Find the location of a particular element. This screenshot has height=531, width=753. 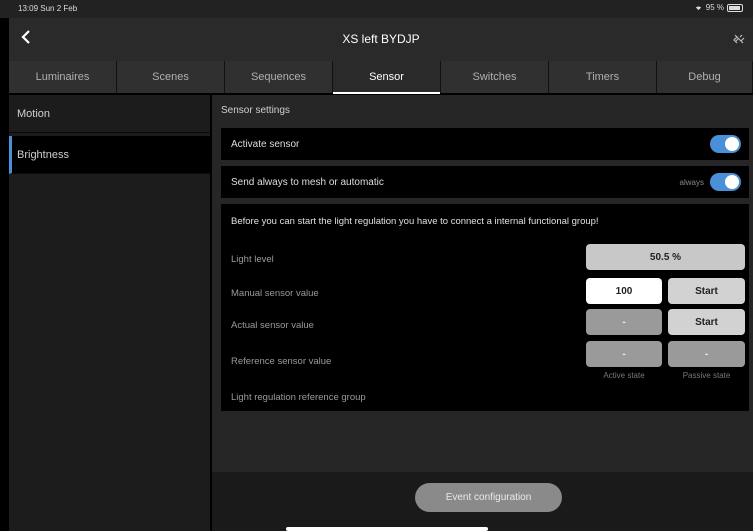

actual-sensor-label: Actual sensor value is located at coordinates (272, 325).